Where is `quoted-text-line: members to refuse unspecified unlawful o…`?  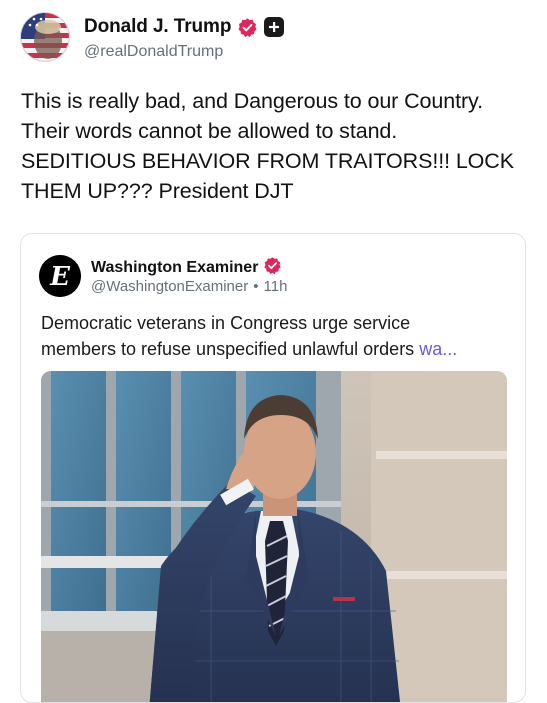
quoted-text-line: members to refuse unspecified unlawful o… is located at coordinates (228, 349).